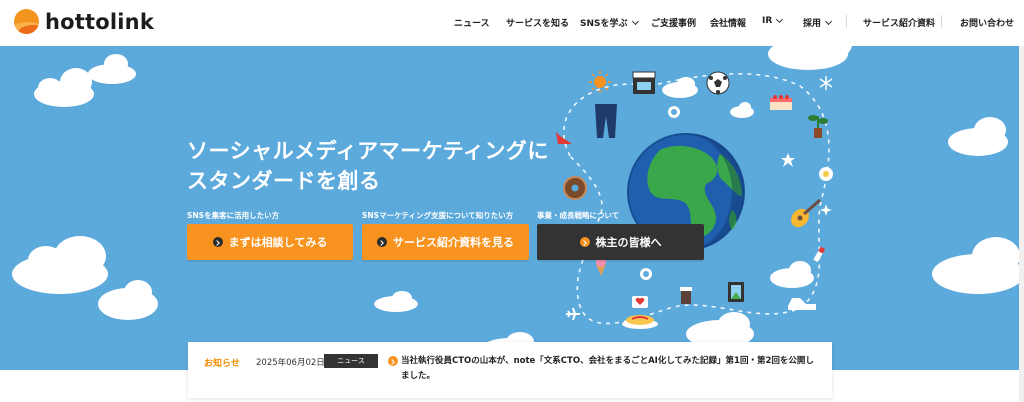  Describe the element at coordinates (573, 314) in the screenshot. I see `airplane-icon` at that location.